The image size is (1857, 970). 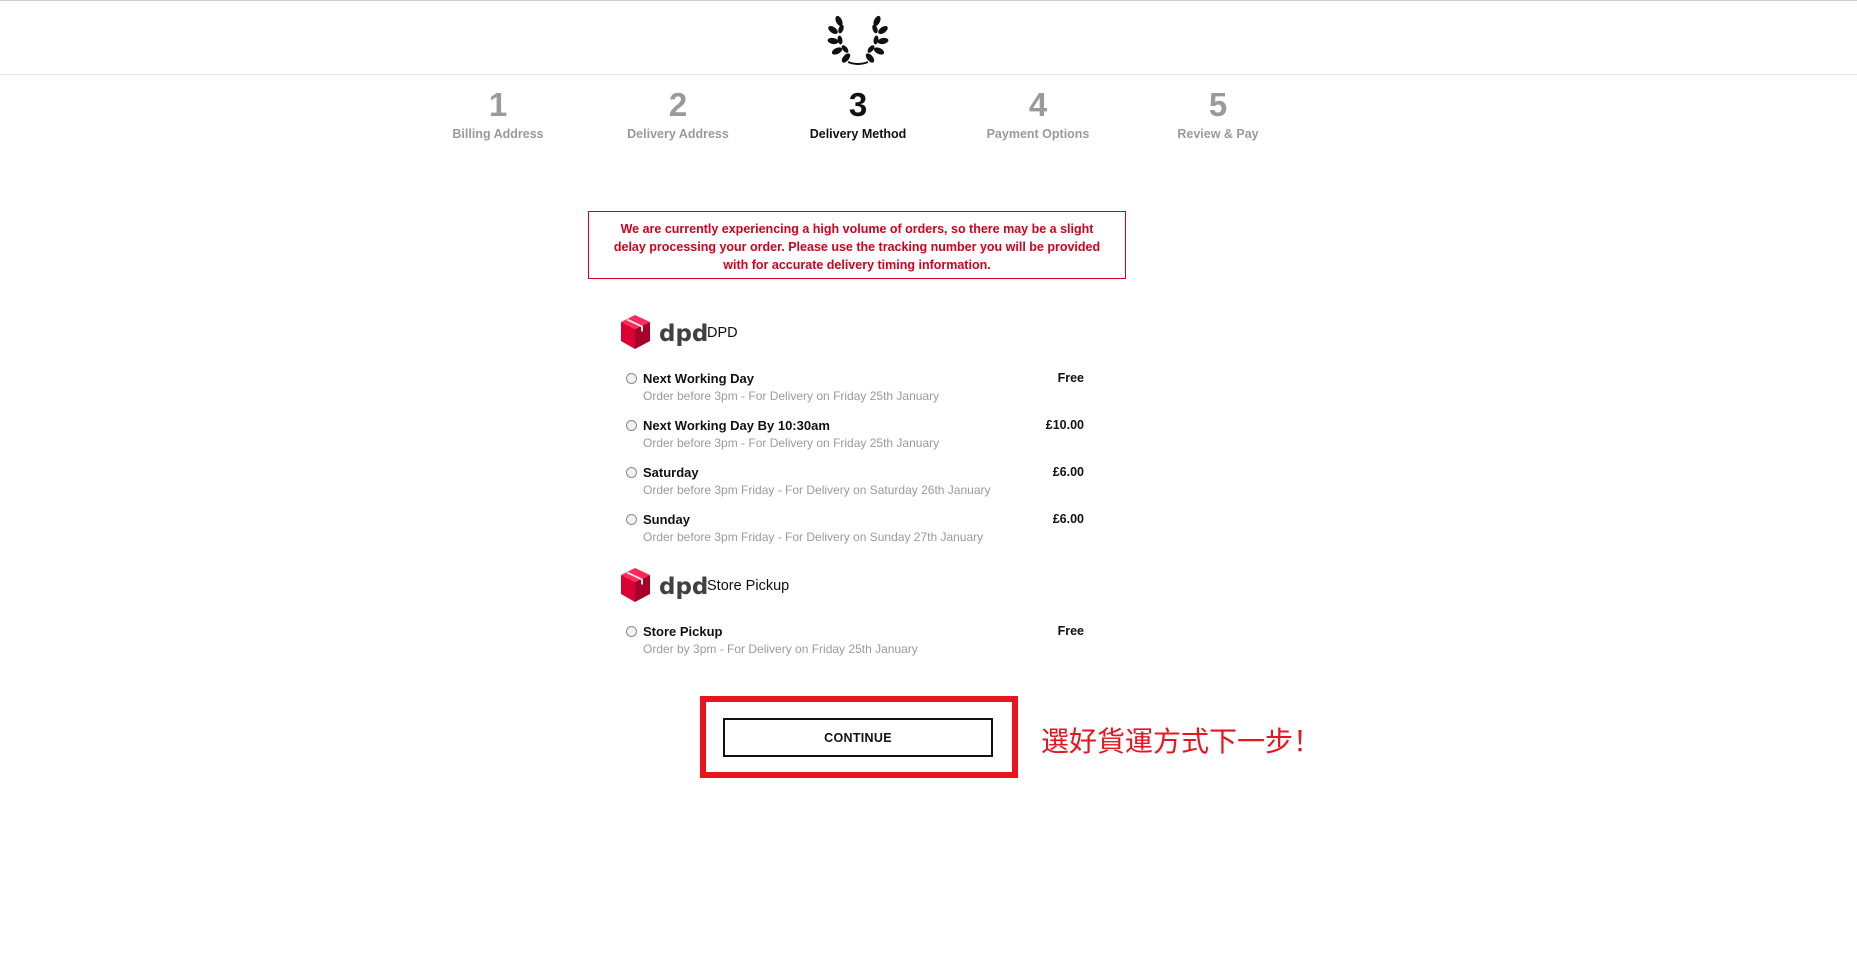 What do you see at coordinates (498, 134) in the screenshot?
I see `step-label: Billing Address` at bounding box center [498, 134].